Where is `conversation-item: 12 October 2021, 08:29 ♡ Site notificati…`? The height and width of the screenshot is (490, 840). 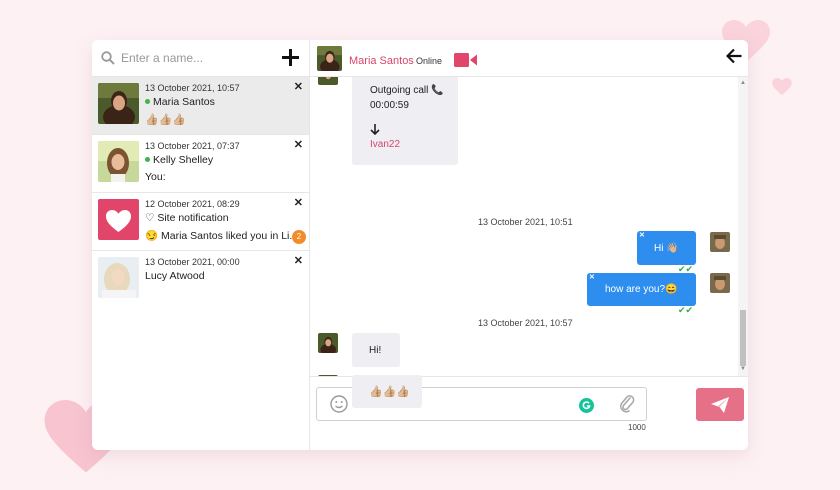
conversation-item: 12 October 2021, 08:29 ♡ Site notificati… is located at coordinates (200, 222).